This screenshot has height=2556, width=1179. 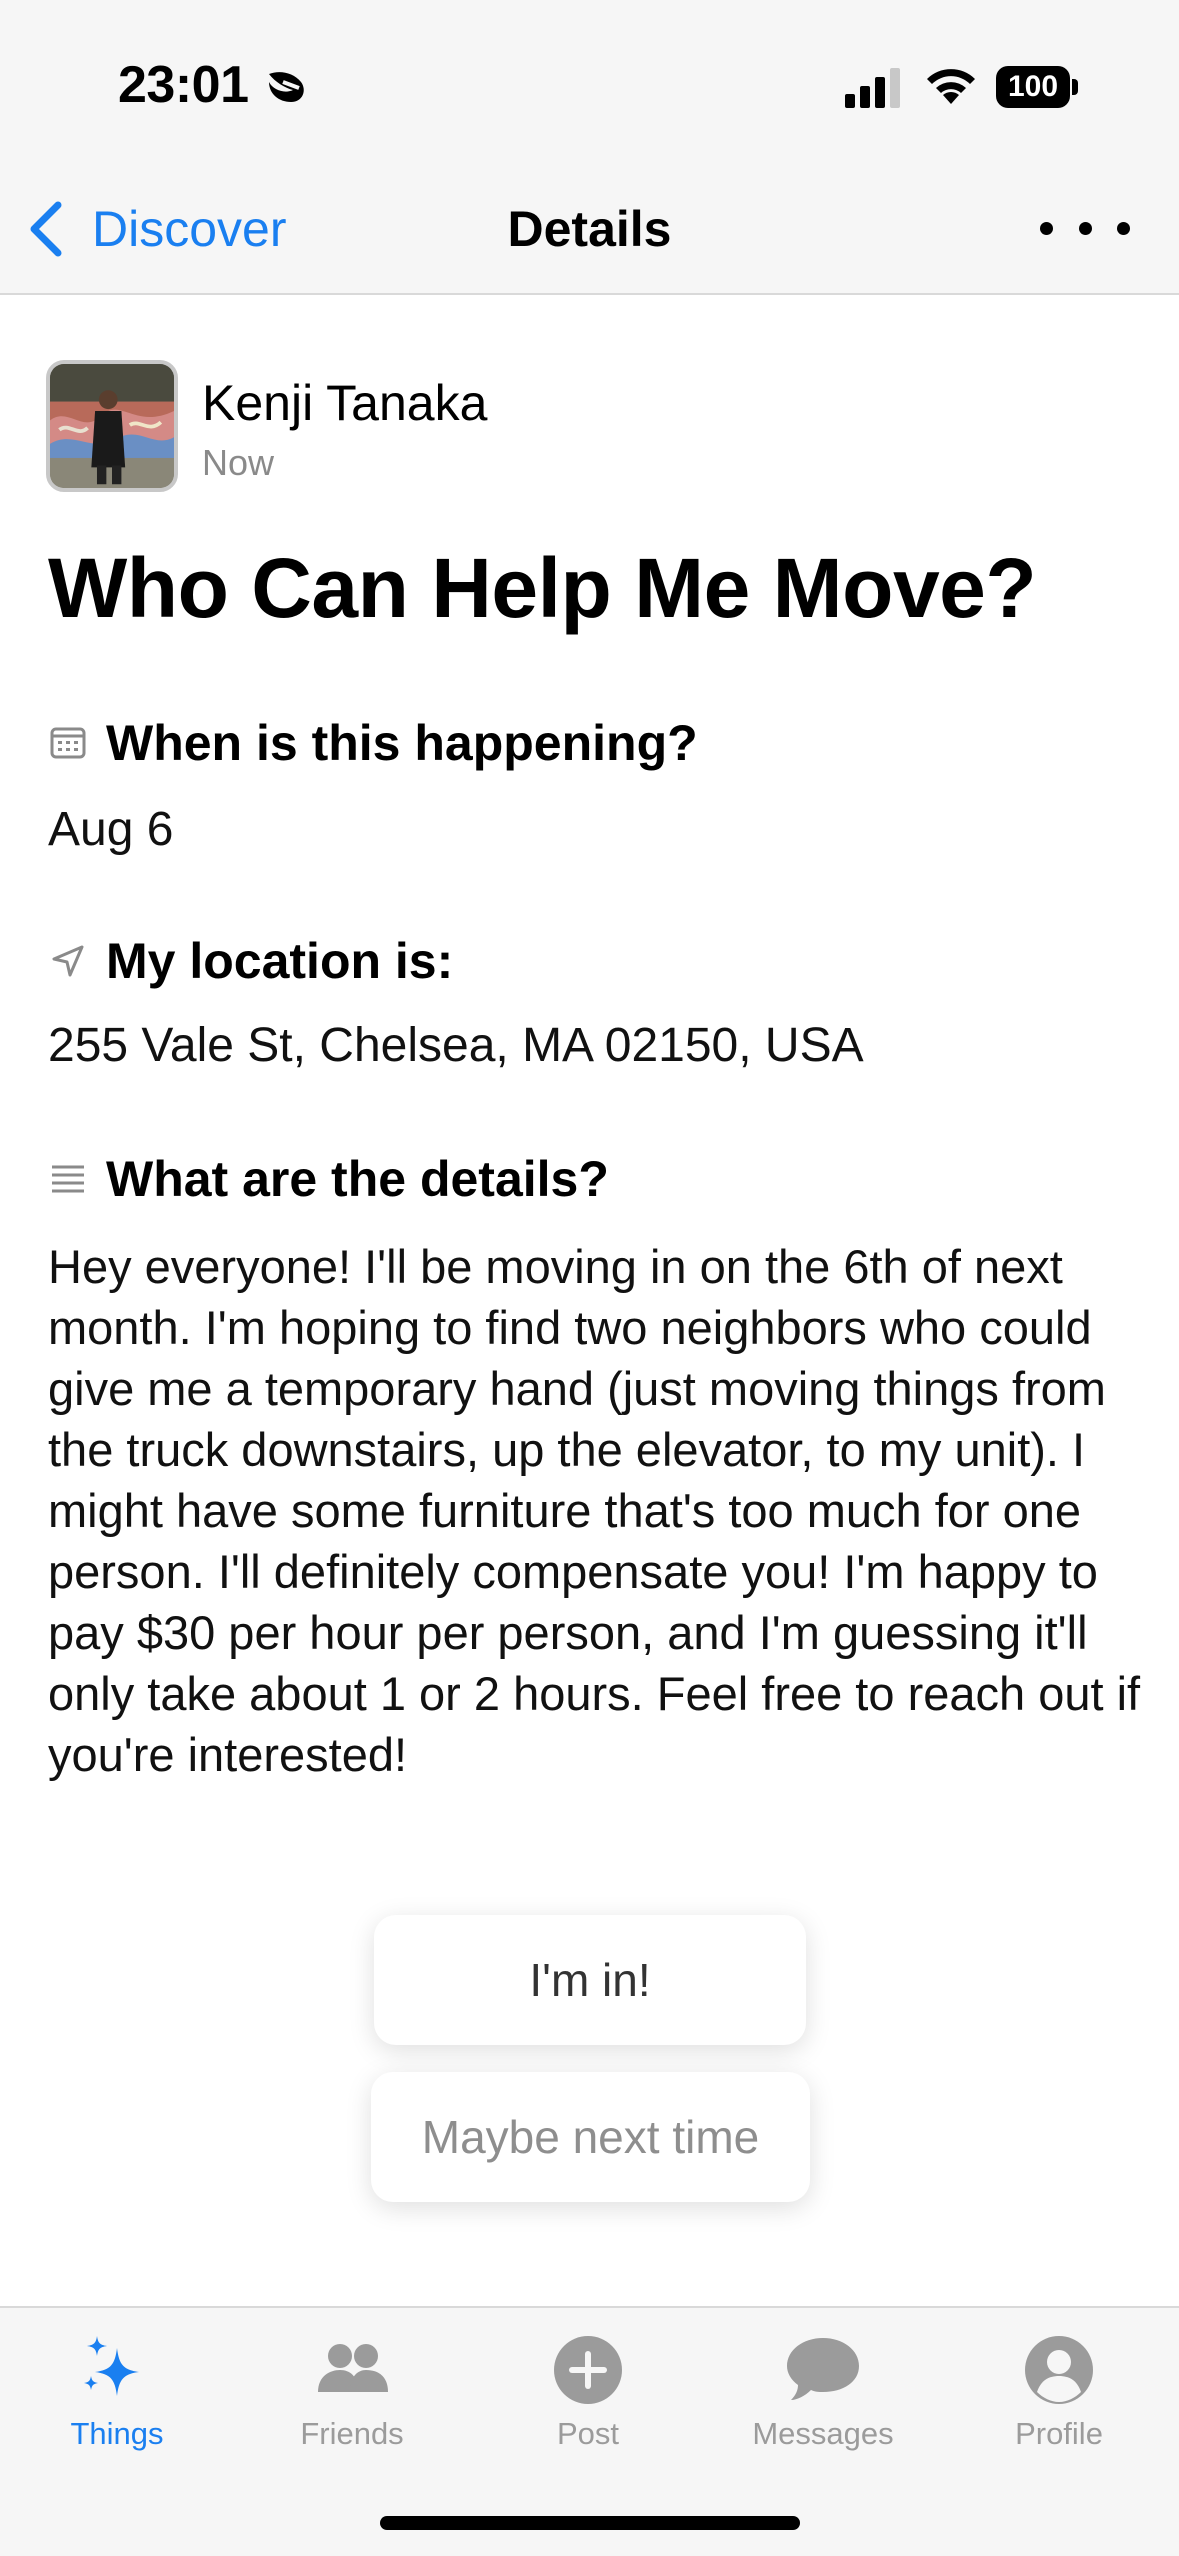 What do you see at coordinates (112, 426) in the screenshot?
I see `avatar` at bounding box center [112, 426].